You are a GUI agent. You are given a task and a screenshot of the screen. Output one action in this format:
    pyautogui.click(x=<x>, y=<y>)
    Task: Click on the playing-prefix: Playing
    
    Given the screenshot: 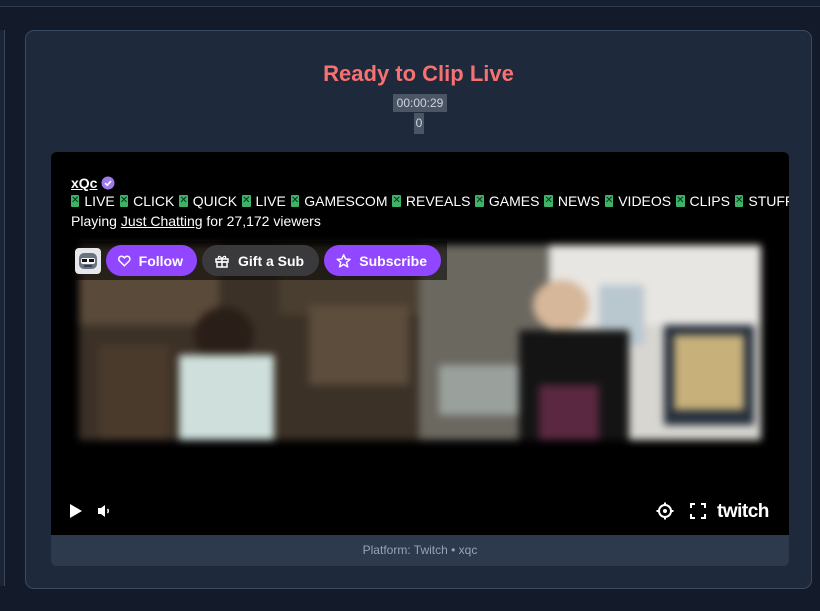 What is the action you would take?
    pyautogui.click(x=94, y=221)
    